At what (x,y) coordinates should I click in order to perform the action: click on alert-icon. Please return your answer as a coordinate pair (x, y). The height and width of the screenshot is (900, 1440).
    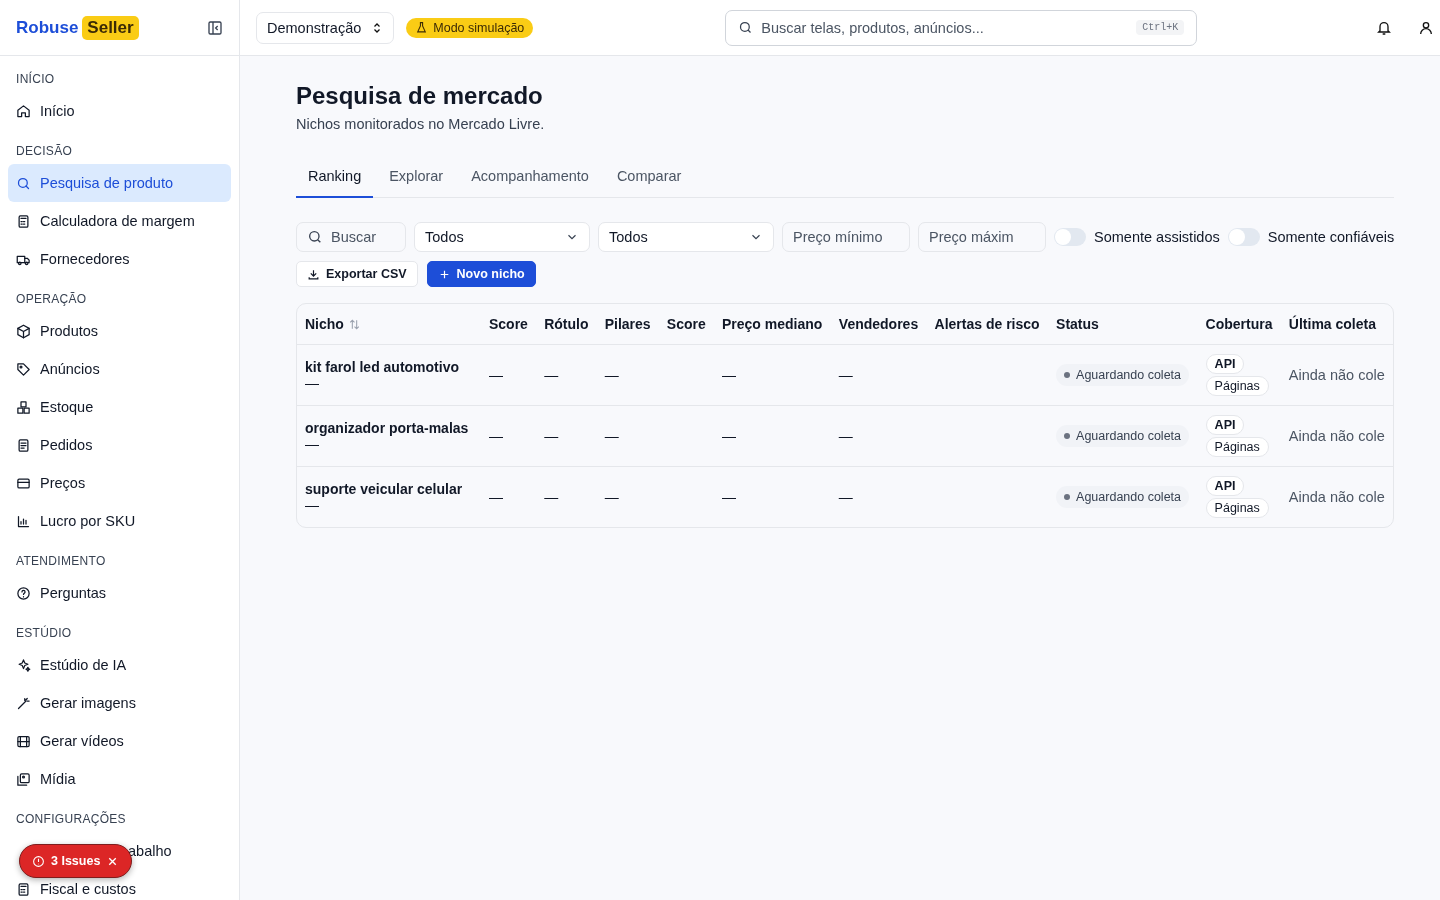
    Looking at the image, I should click on (38, 861).